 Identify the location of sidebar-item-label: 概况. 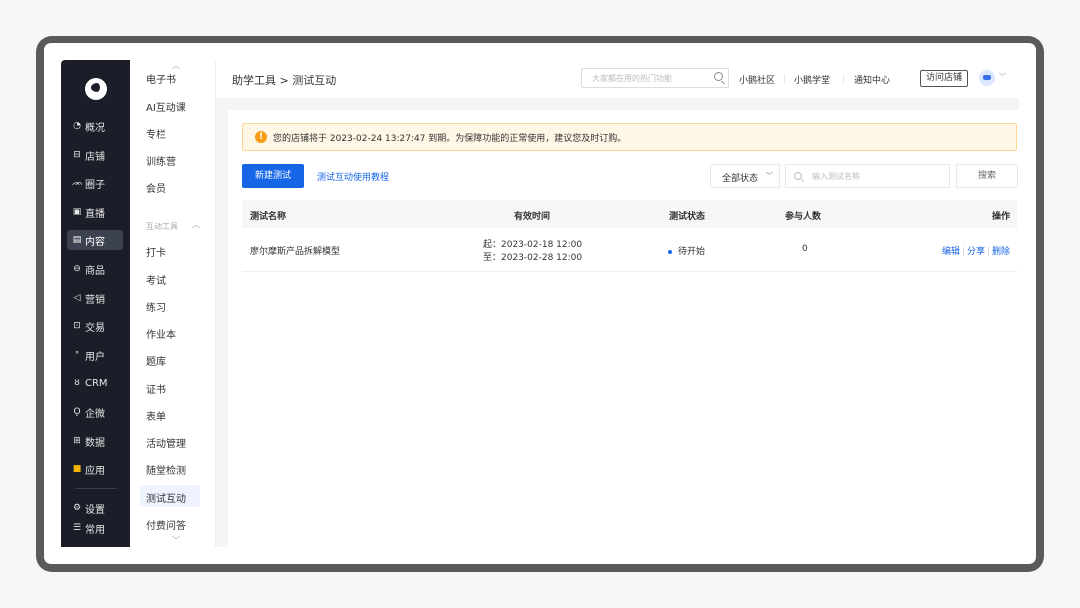
(95, 128).